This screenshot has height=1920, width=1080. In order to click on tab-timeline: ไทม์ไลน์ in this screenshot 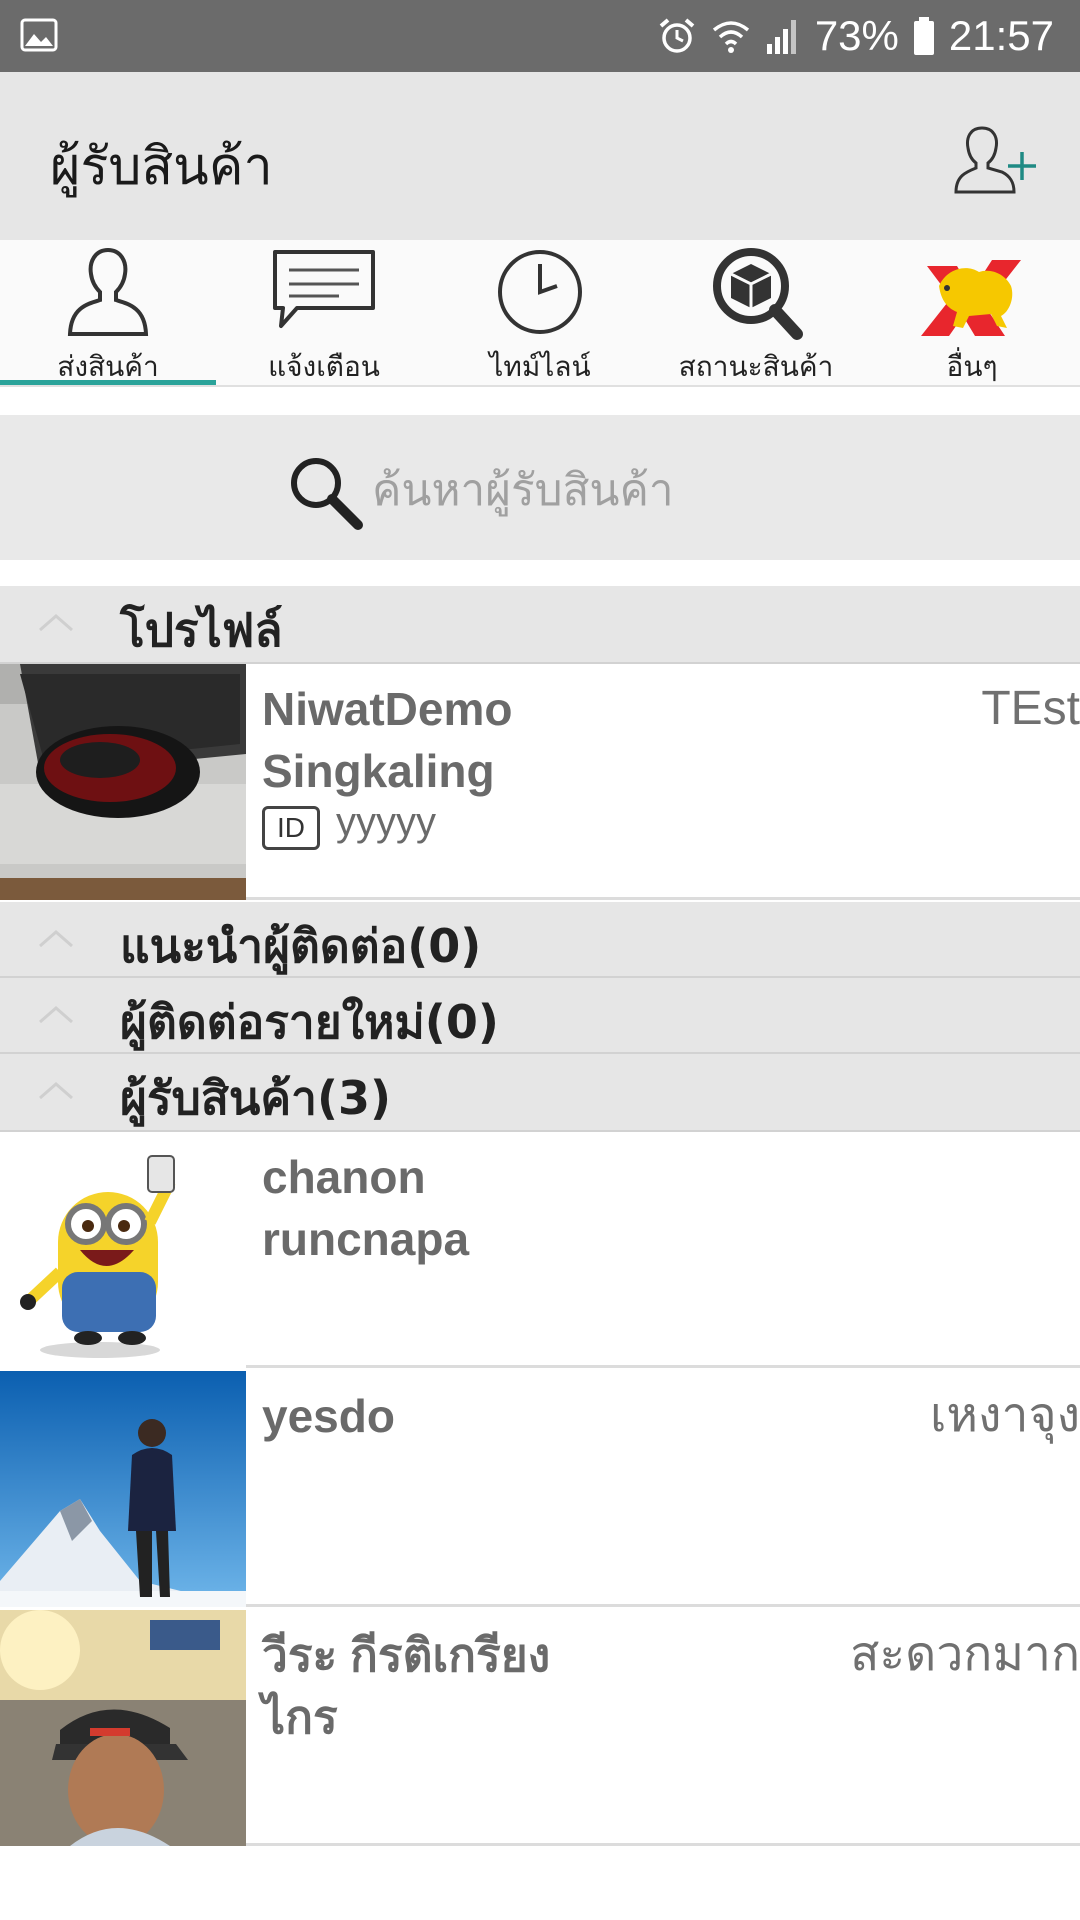, I will do `click(540, 312)`.